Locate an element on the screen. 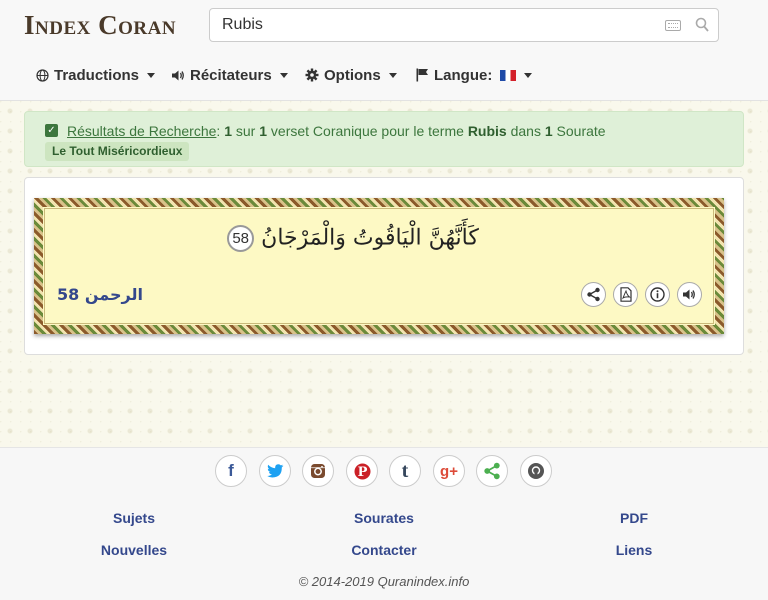  nav-language-label: Langue: is located at coordinates (463, 75).